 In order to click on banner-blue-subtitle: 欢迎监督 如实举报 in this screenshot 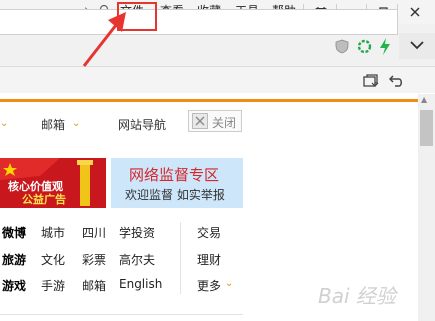, I will do `click(175, 195)`.